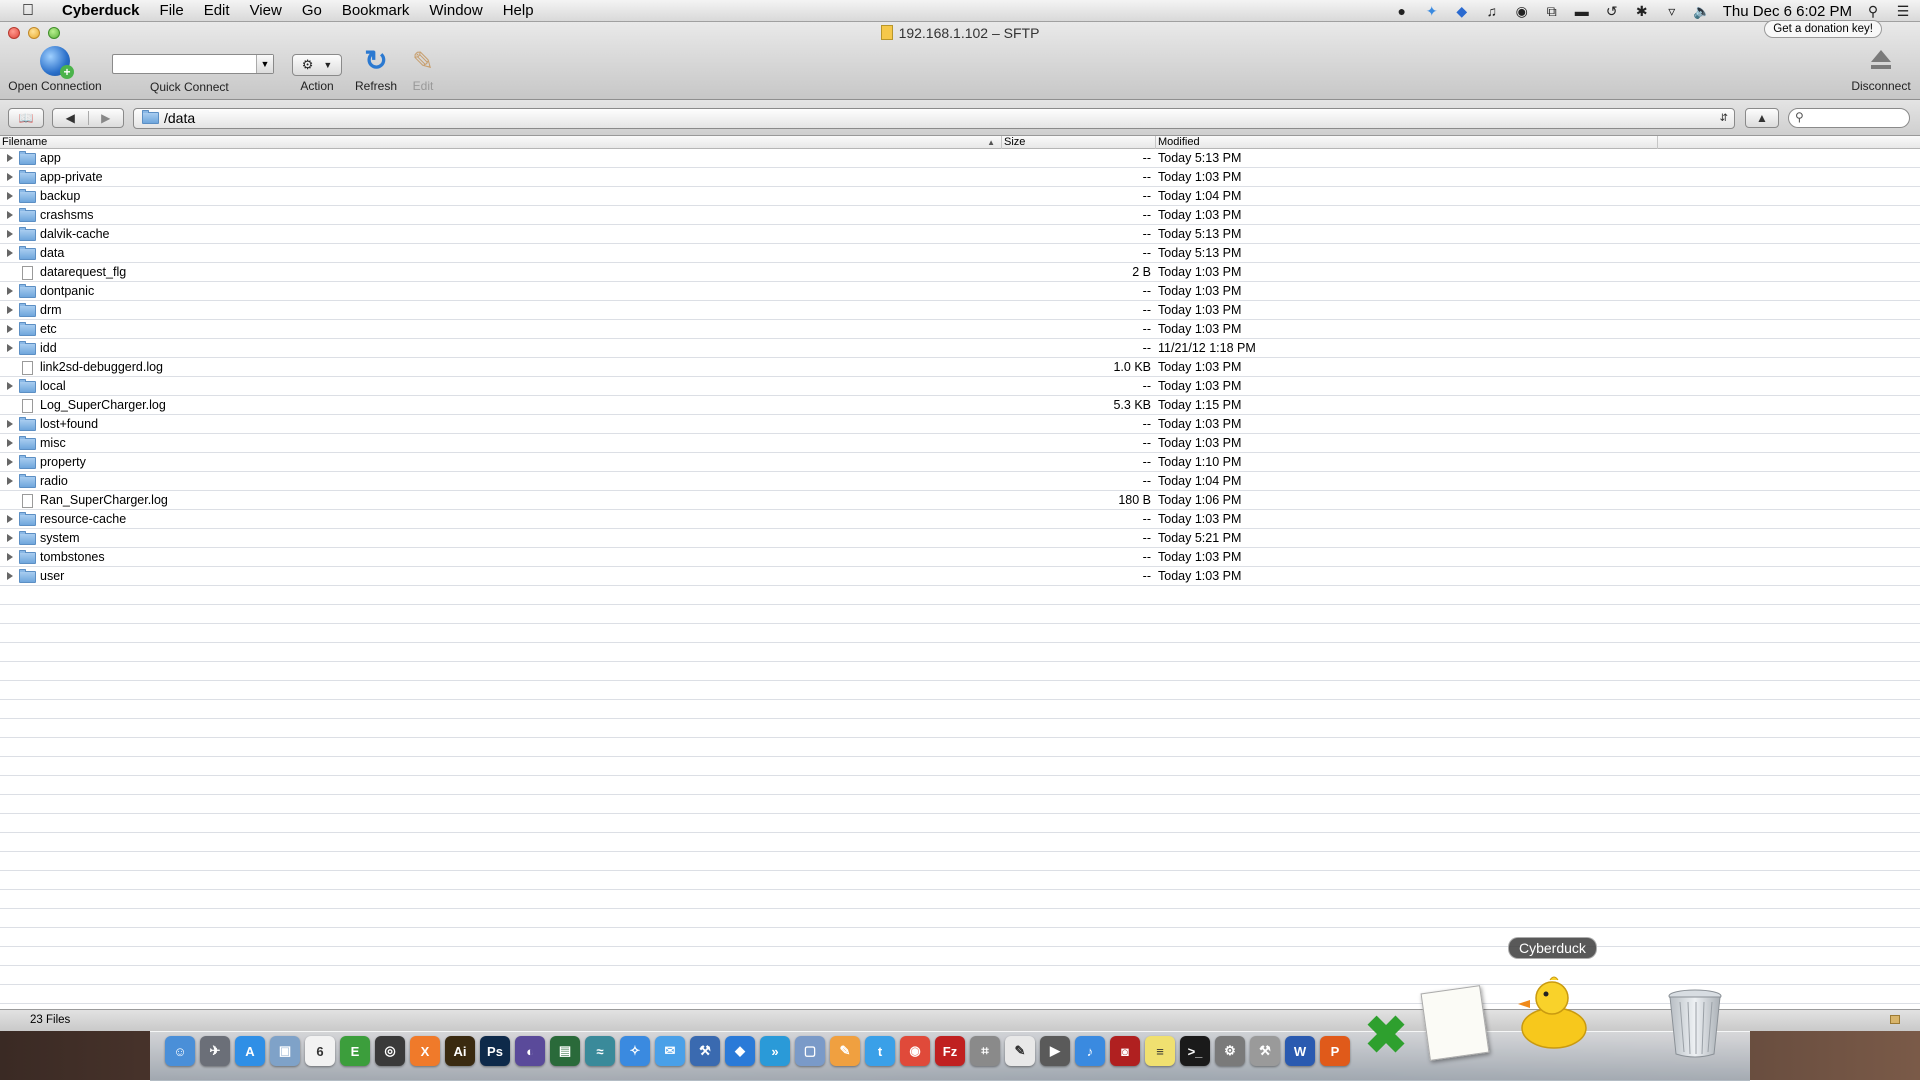 This screenshot has height=1081, width=1920. What do you see at coordinates (1612, 11) in the screenshot?
I see `time-machine-icon: ↺` at bounding box center [1612, 11].